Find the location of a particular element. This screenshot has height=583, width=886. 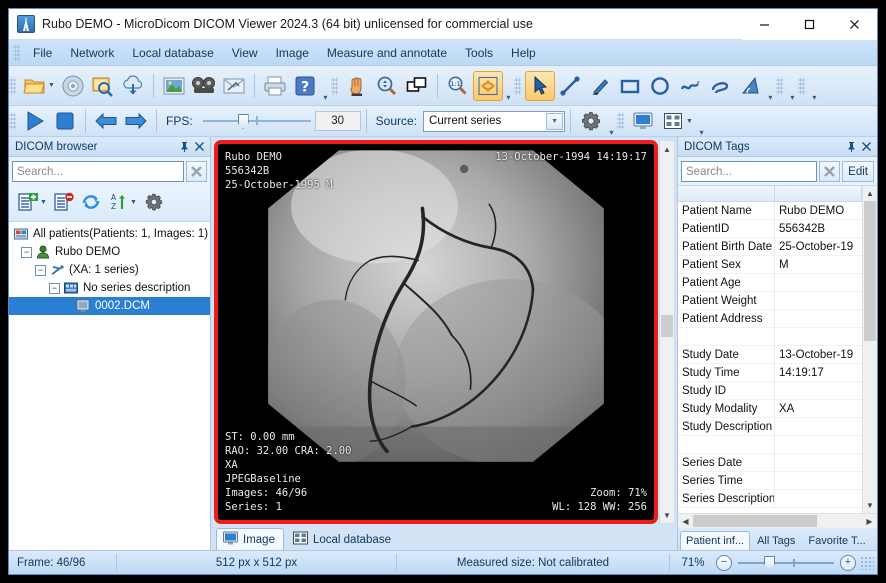

tags-hscrollbar-track is located at coordinates (777, 521).